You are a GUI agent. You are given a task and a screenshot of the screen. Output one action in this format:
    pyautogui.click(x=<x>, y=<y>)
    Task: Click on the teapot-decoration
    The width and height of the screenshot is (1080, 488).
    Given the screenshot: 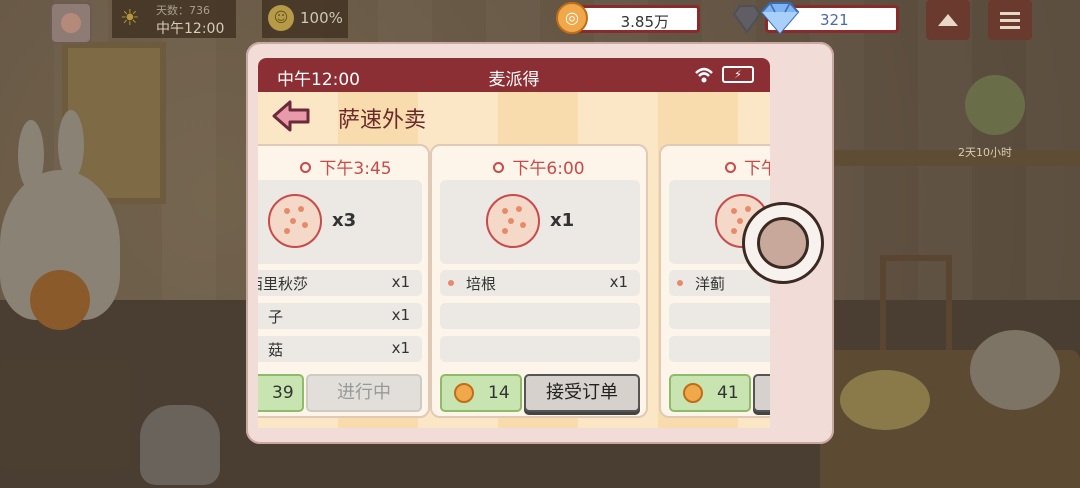 What is the action you would take?
    pyautogui.click(x=1015, y=370)
    